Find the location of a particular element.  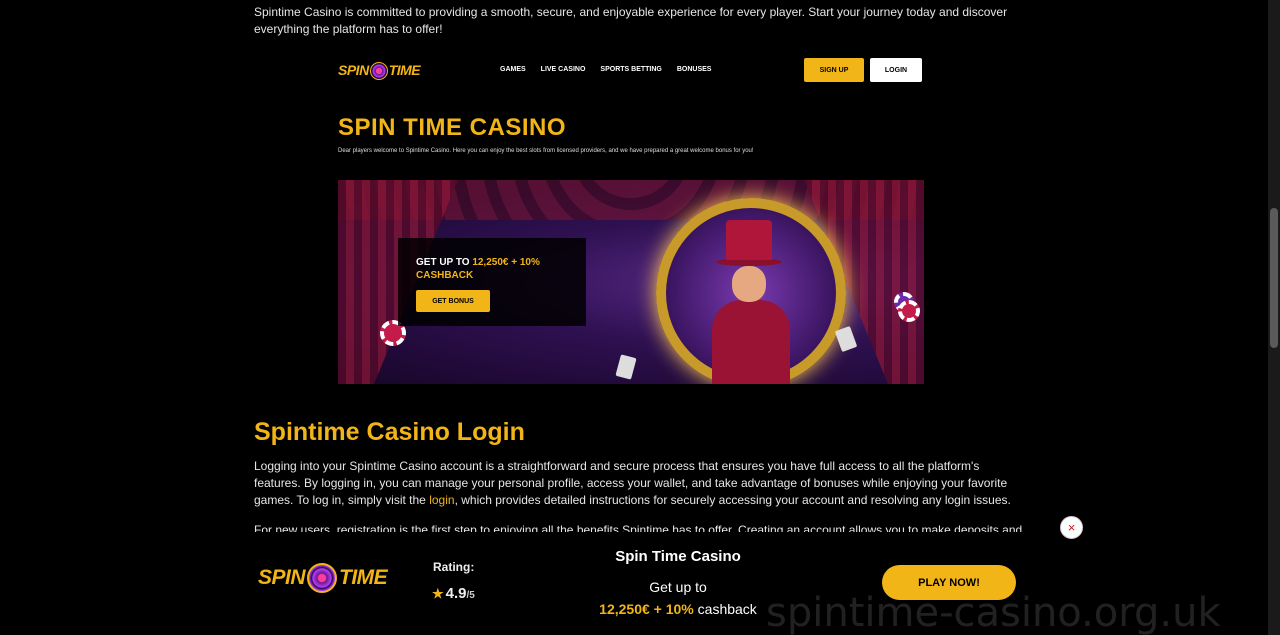

watermark: spintime-casino.org.uk is located at coordinates (993, 612).